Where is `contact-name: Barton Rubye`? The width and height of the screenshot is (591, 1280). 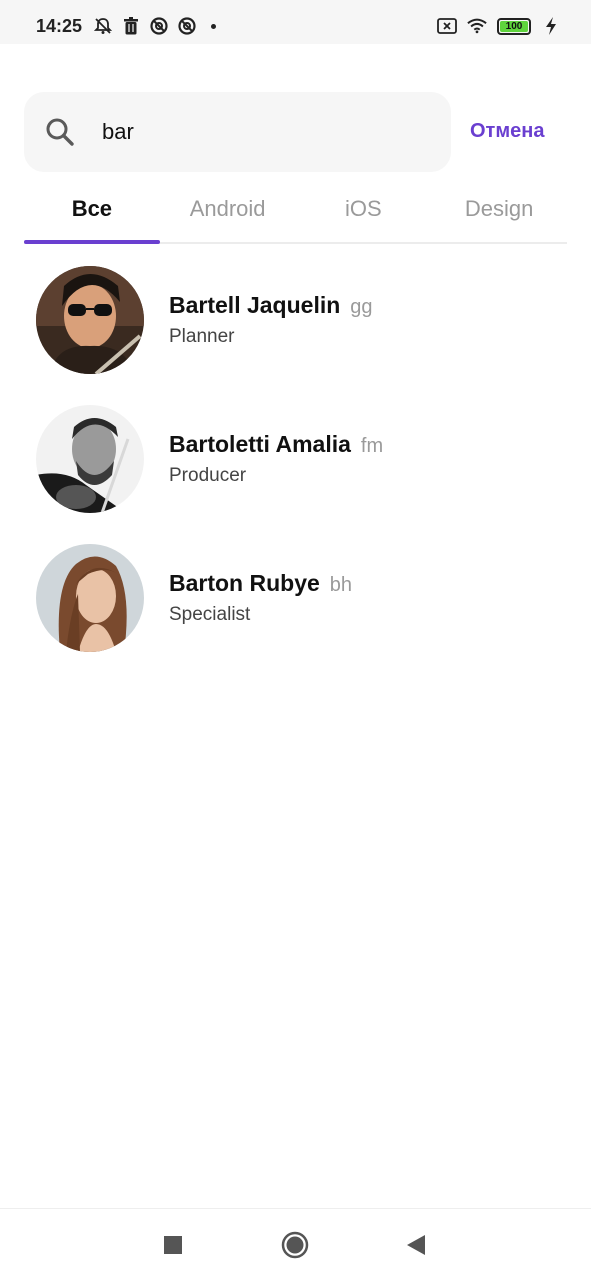
contact-name: Barton Rubye is located at coordinates (244, 583).